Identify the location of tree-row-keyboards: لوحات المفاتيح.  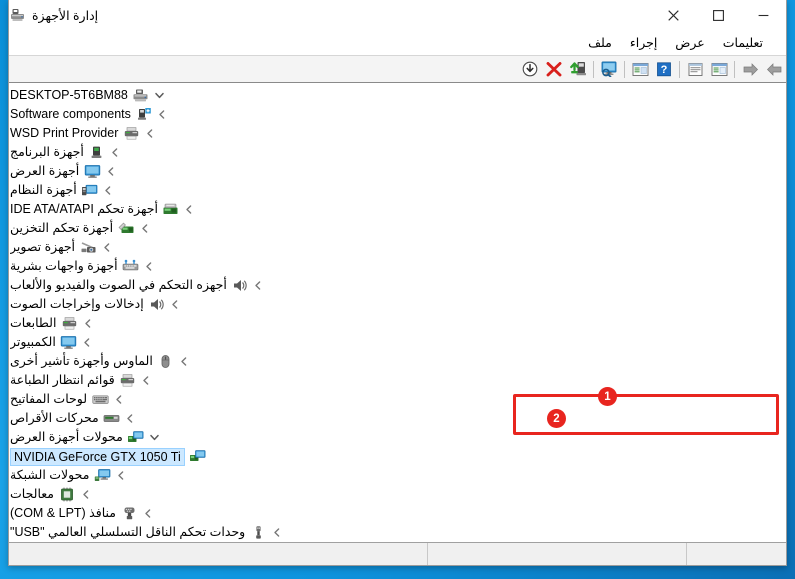
(68, 399).